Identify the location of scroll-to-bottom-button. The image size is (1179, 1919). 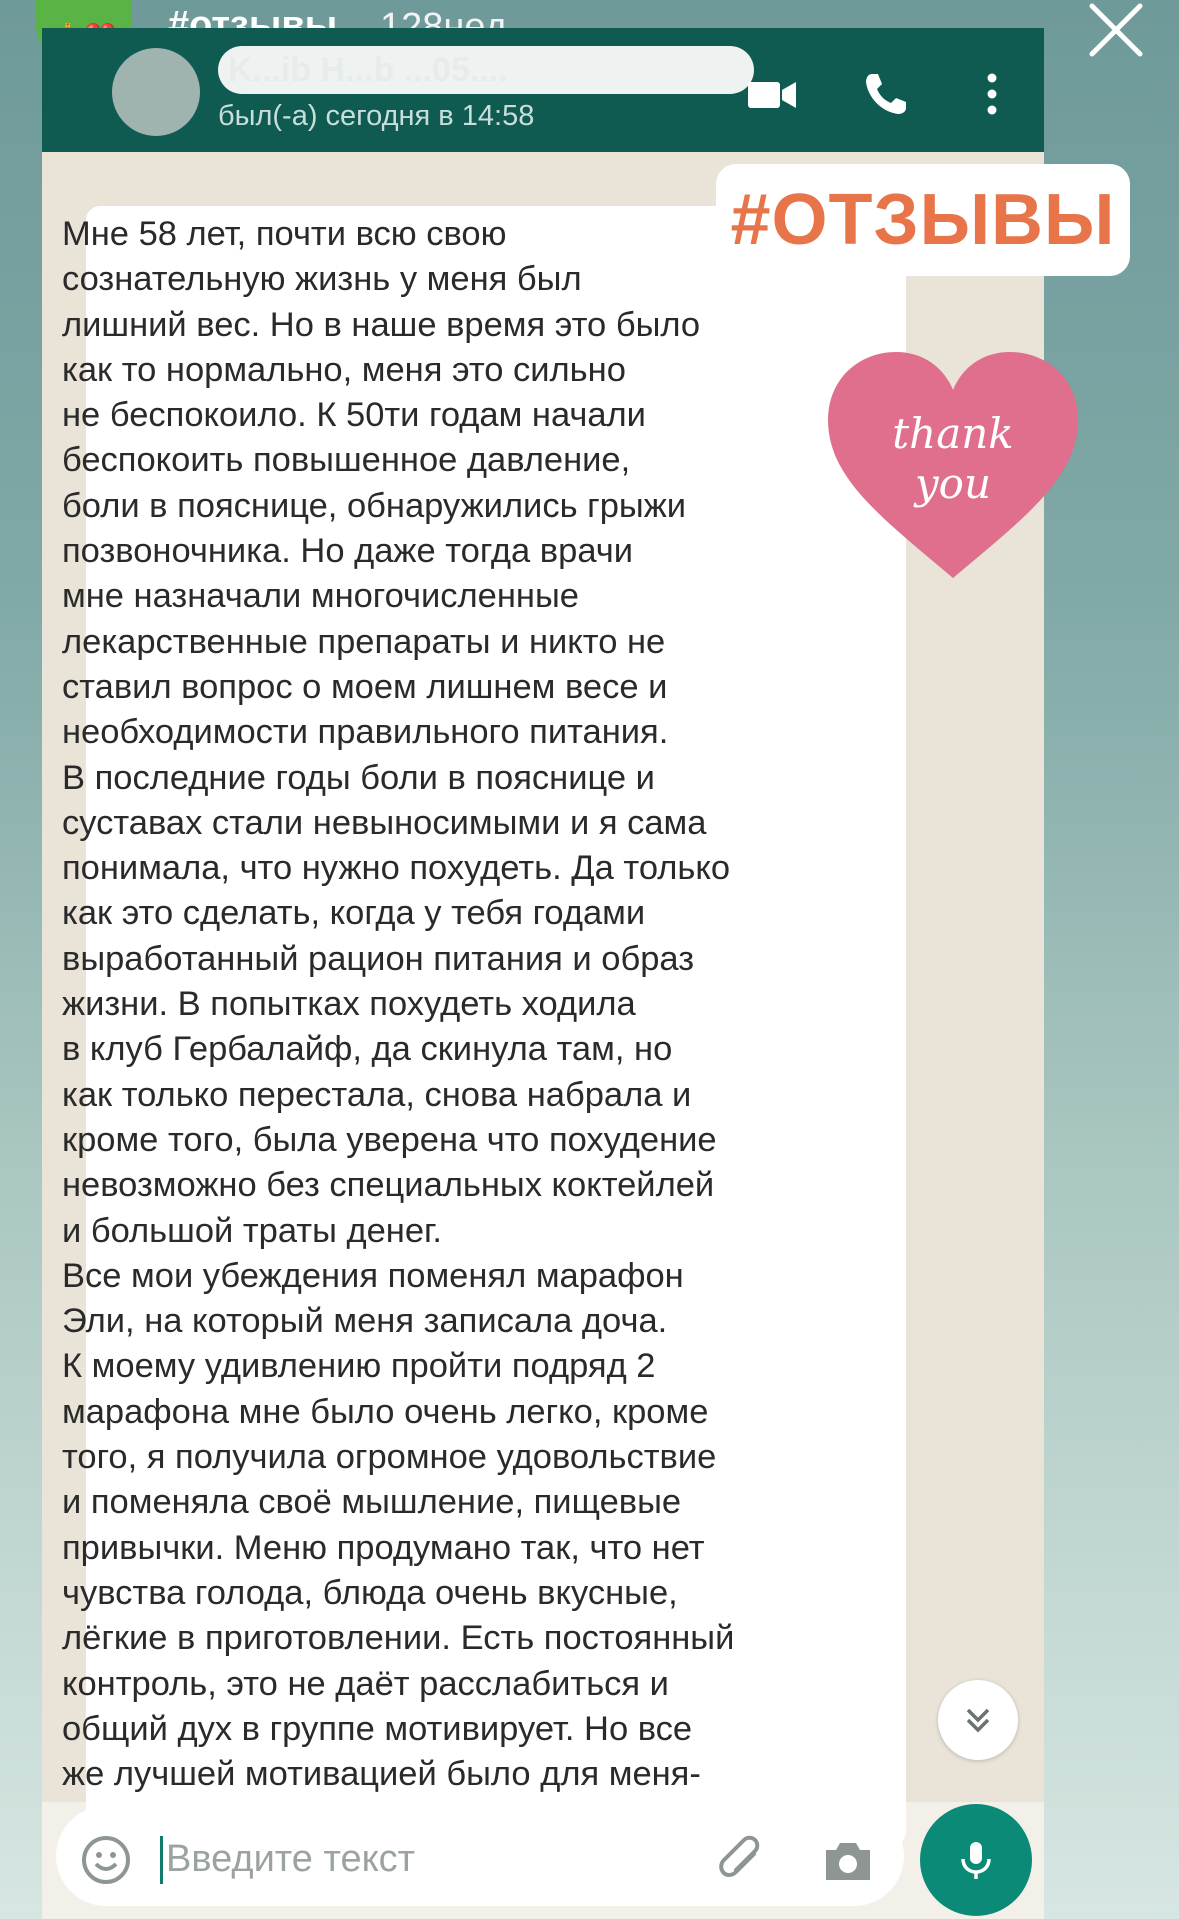
(978, 1720).